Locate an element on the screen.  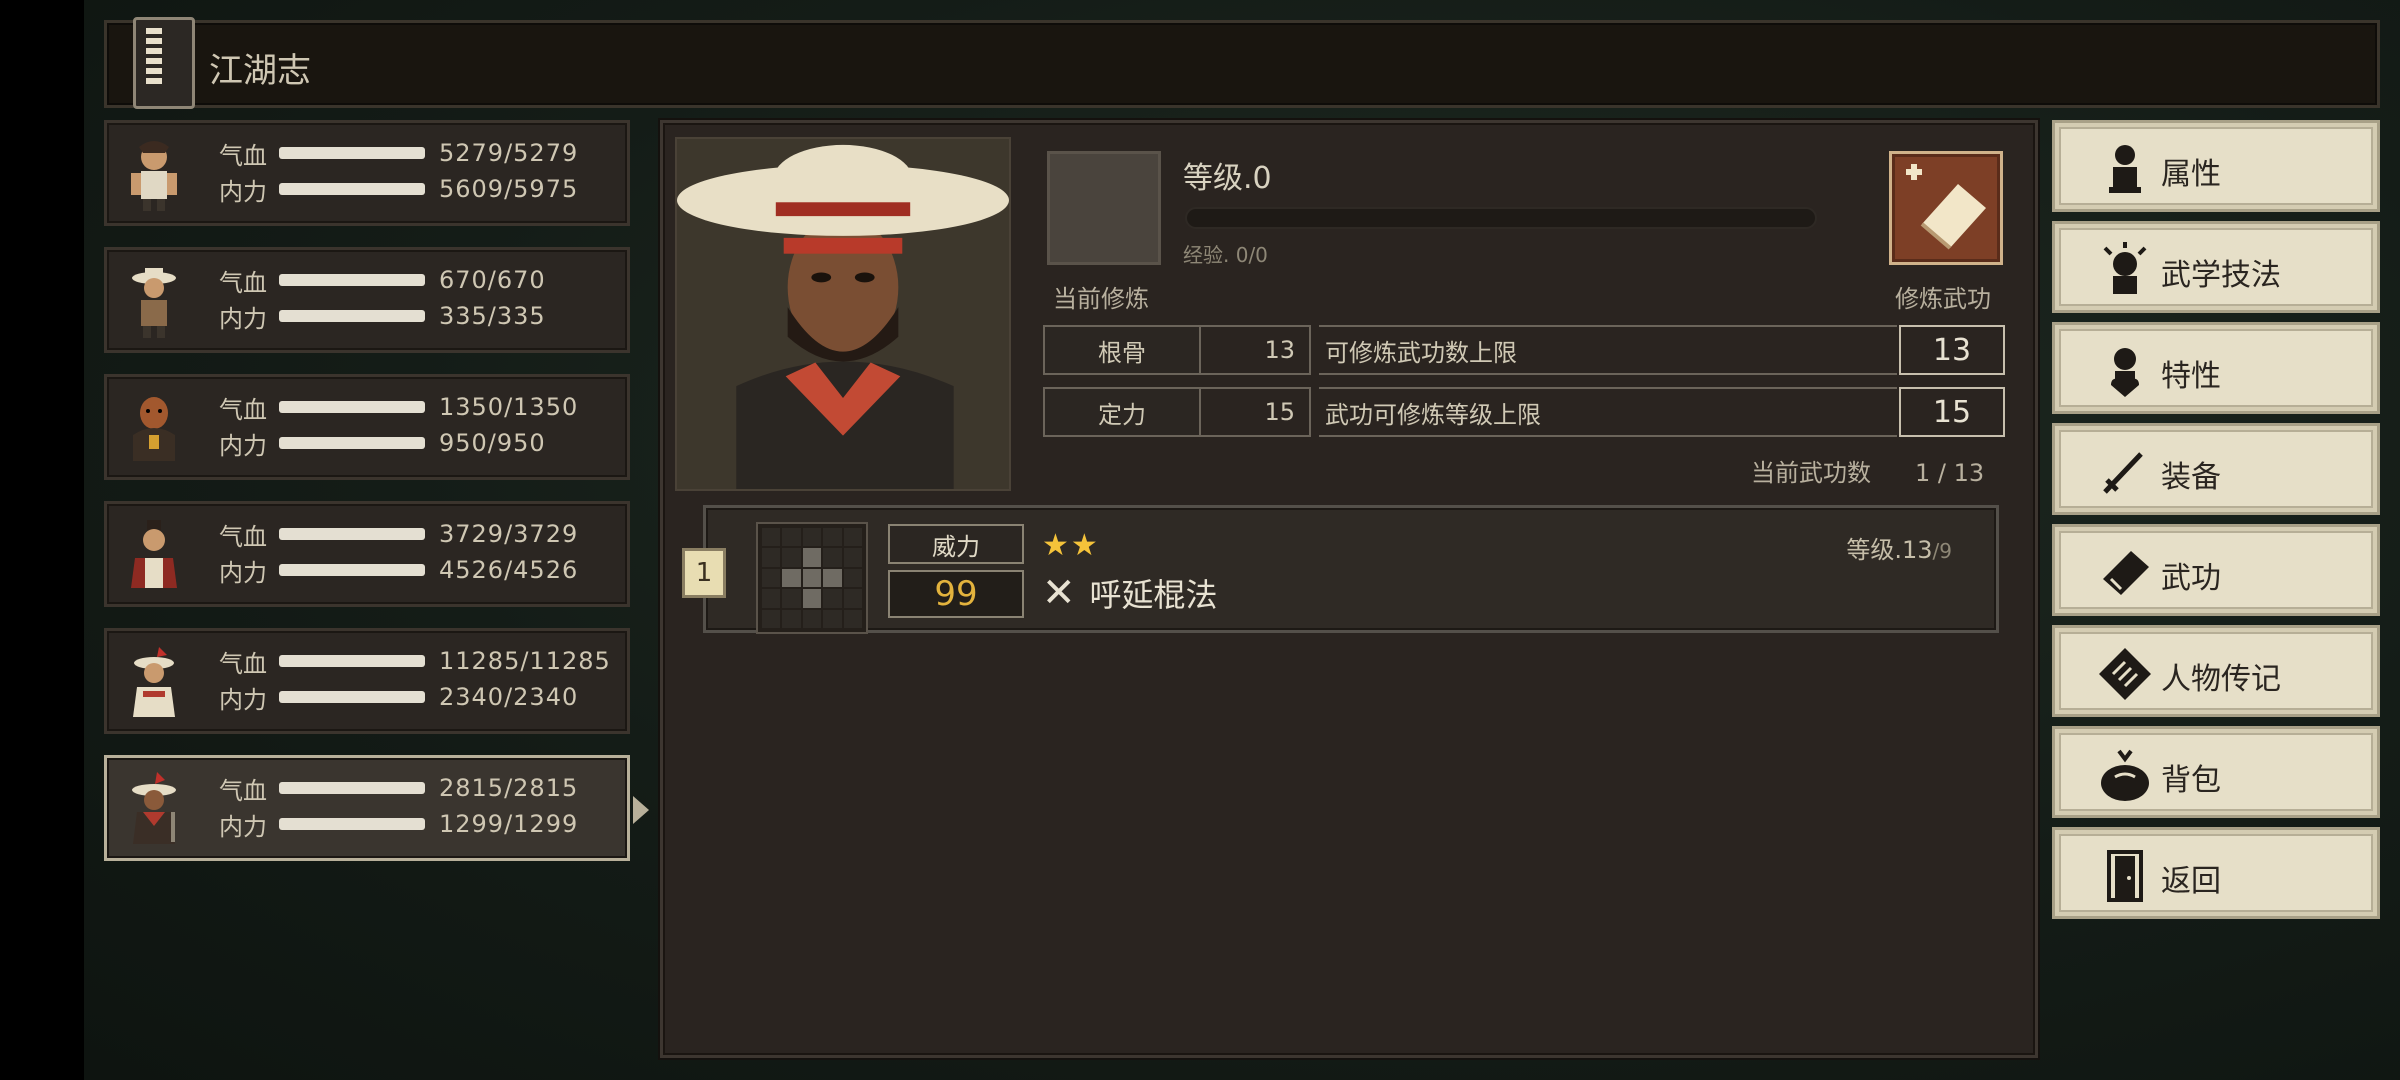
power-label: 威力 is located at coordinates (956, 544).